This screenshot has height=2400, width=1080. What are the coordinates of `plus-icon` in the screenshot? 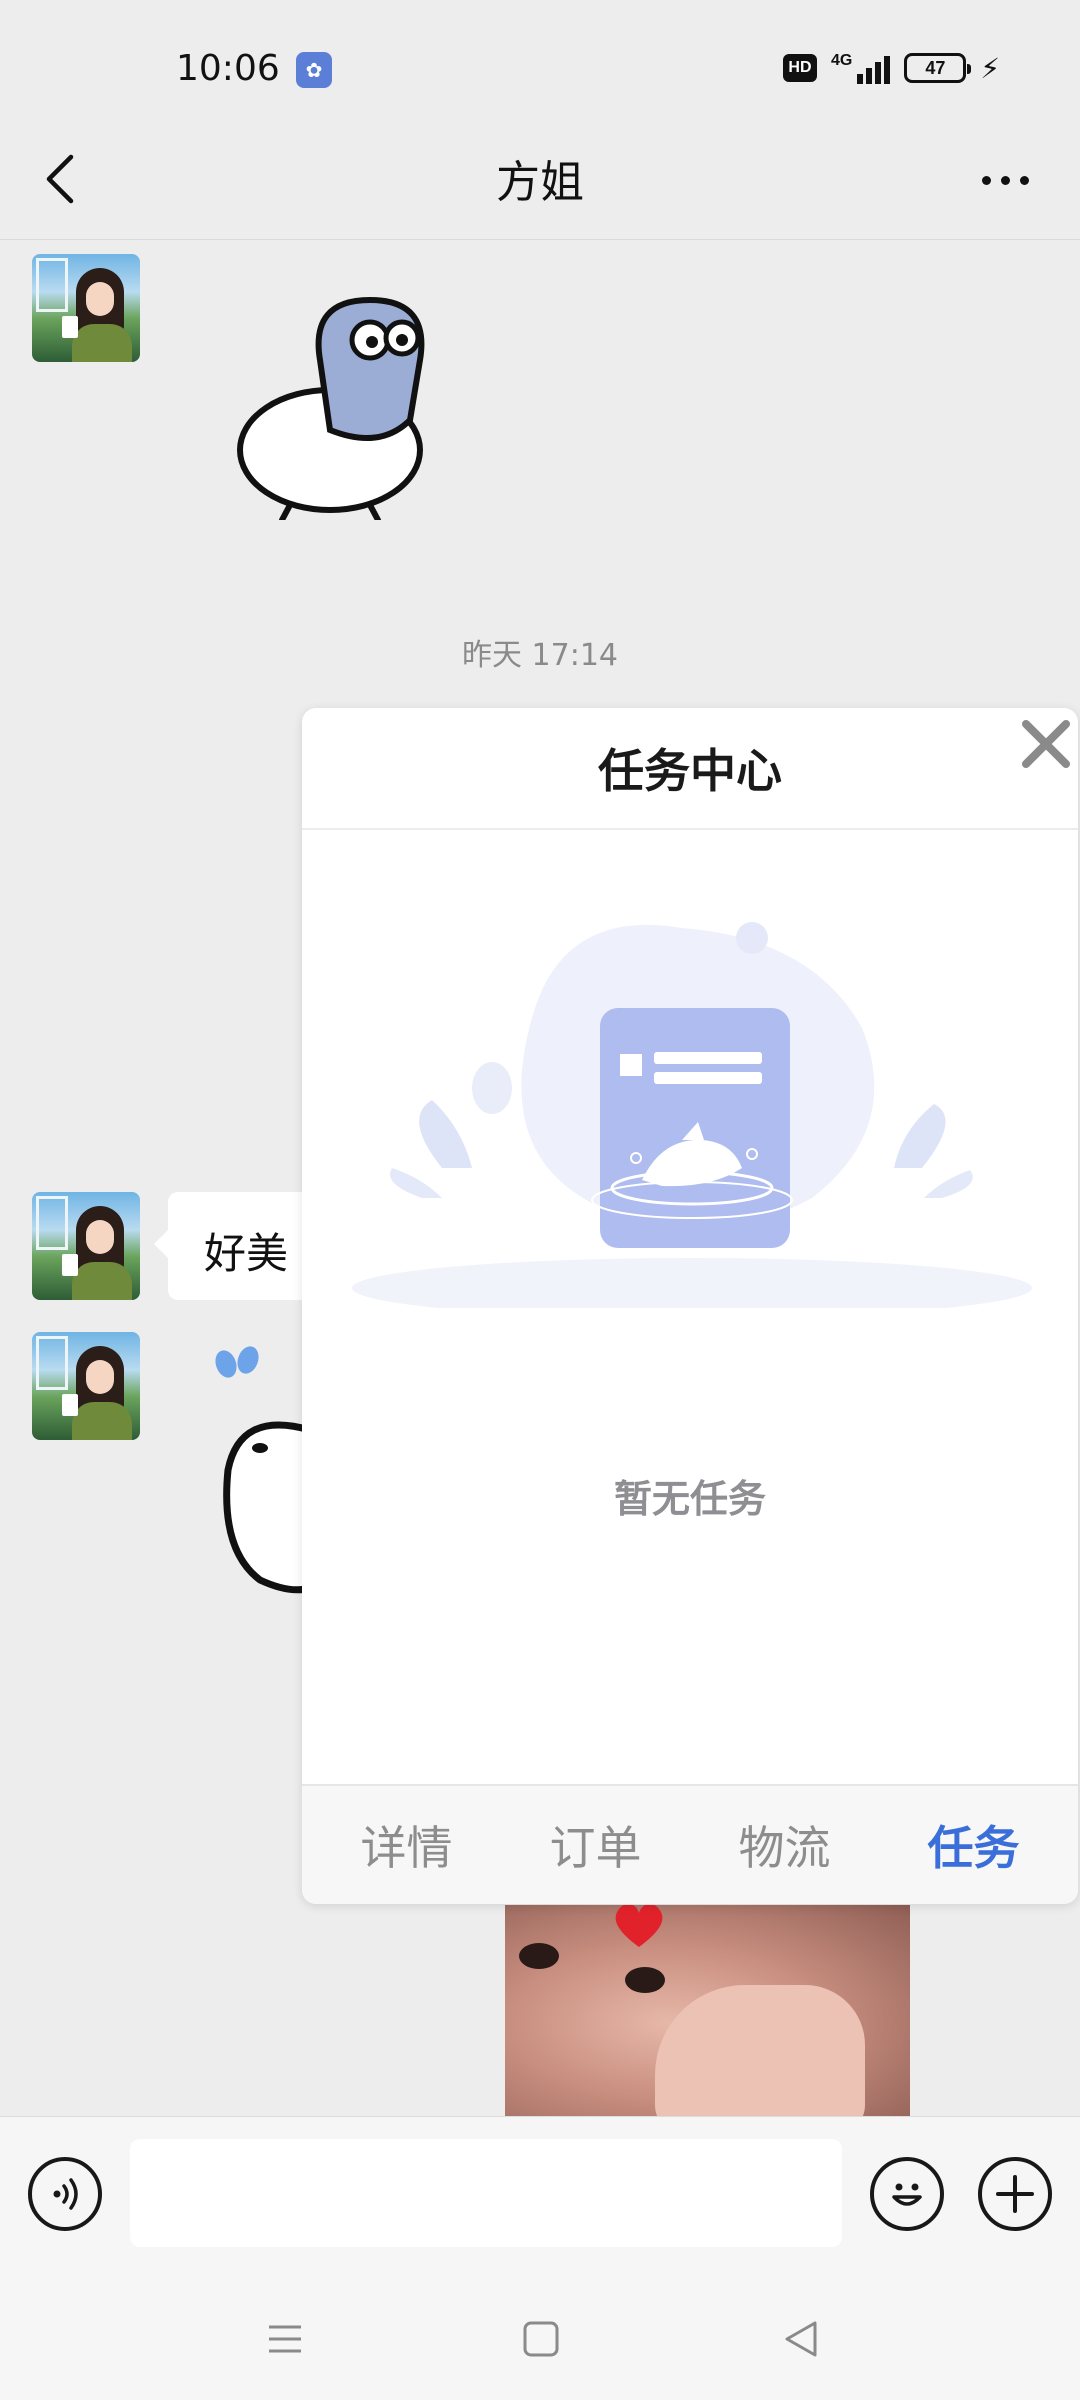 It's located at (1015, 2194).